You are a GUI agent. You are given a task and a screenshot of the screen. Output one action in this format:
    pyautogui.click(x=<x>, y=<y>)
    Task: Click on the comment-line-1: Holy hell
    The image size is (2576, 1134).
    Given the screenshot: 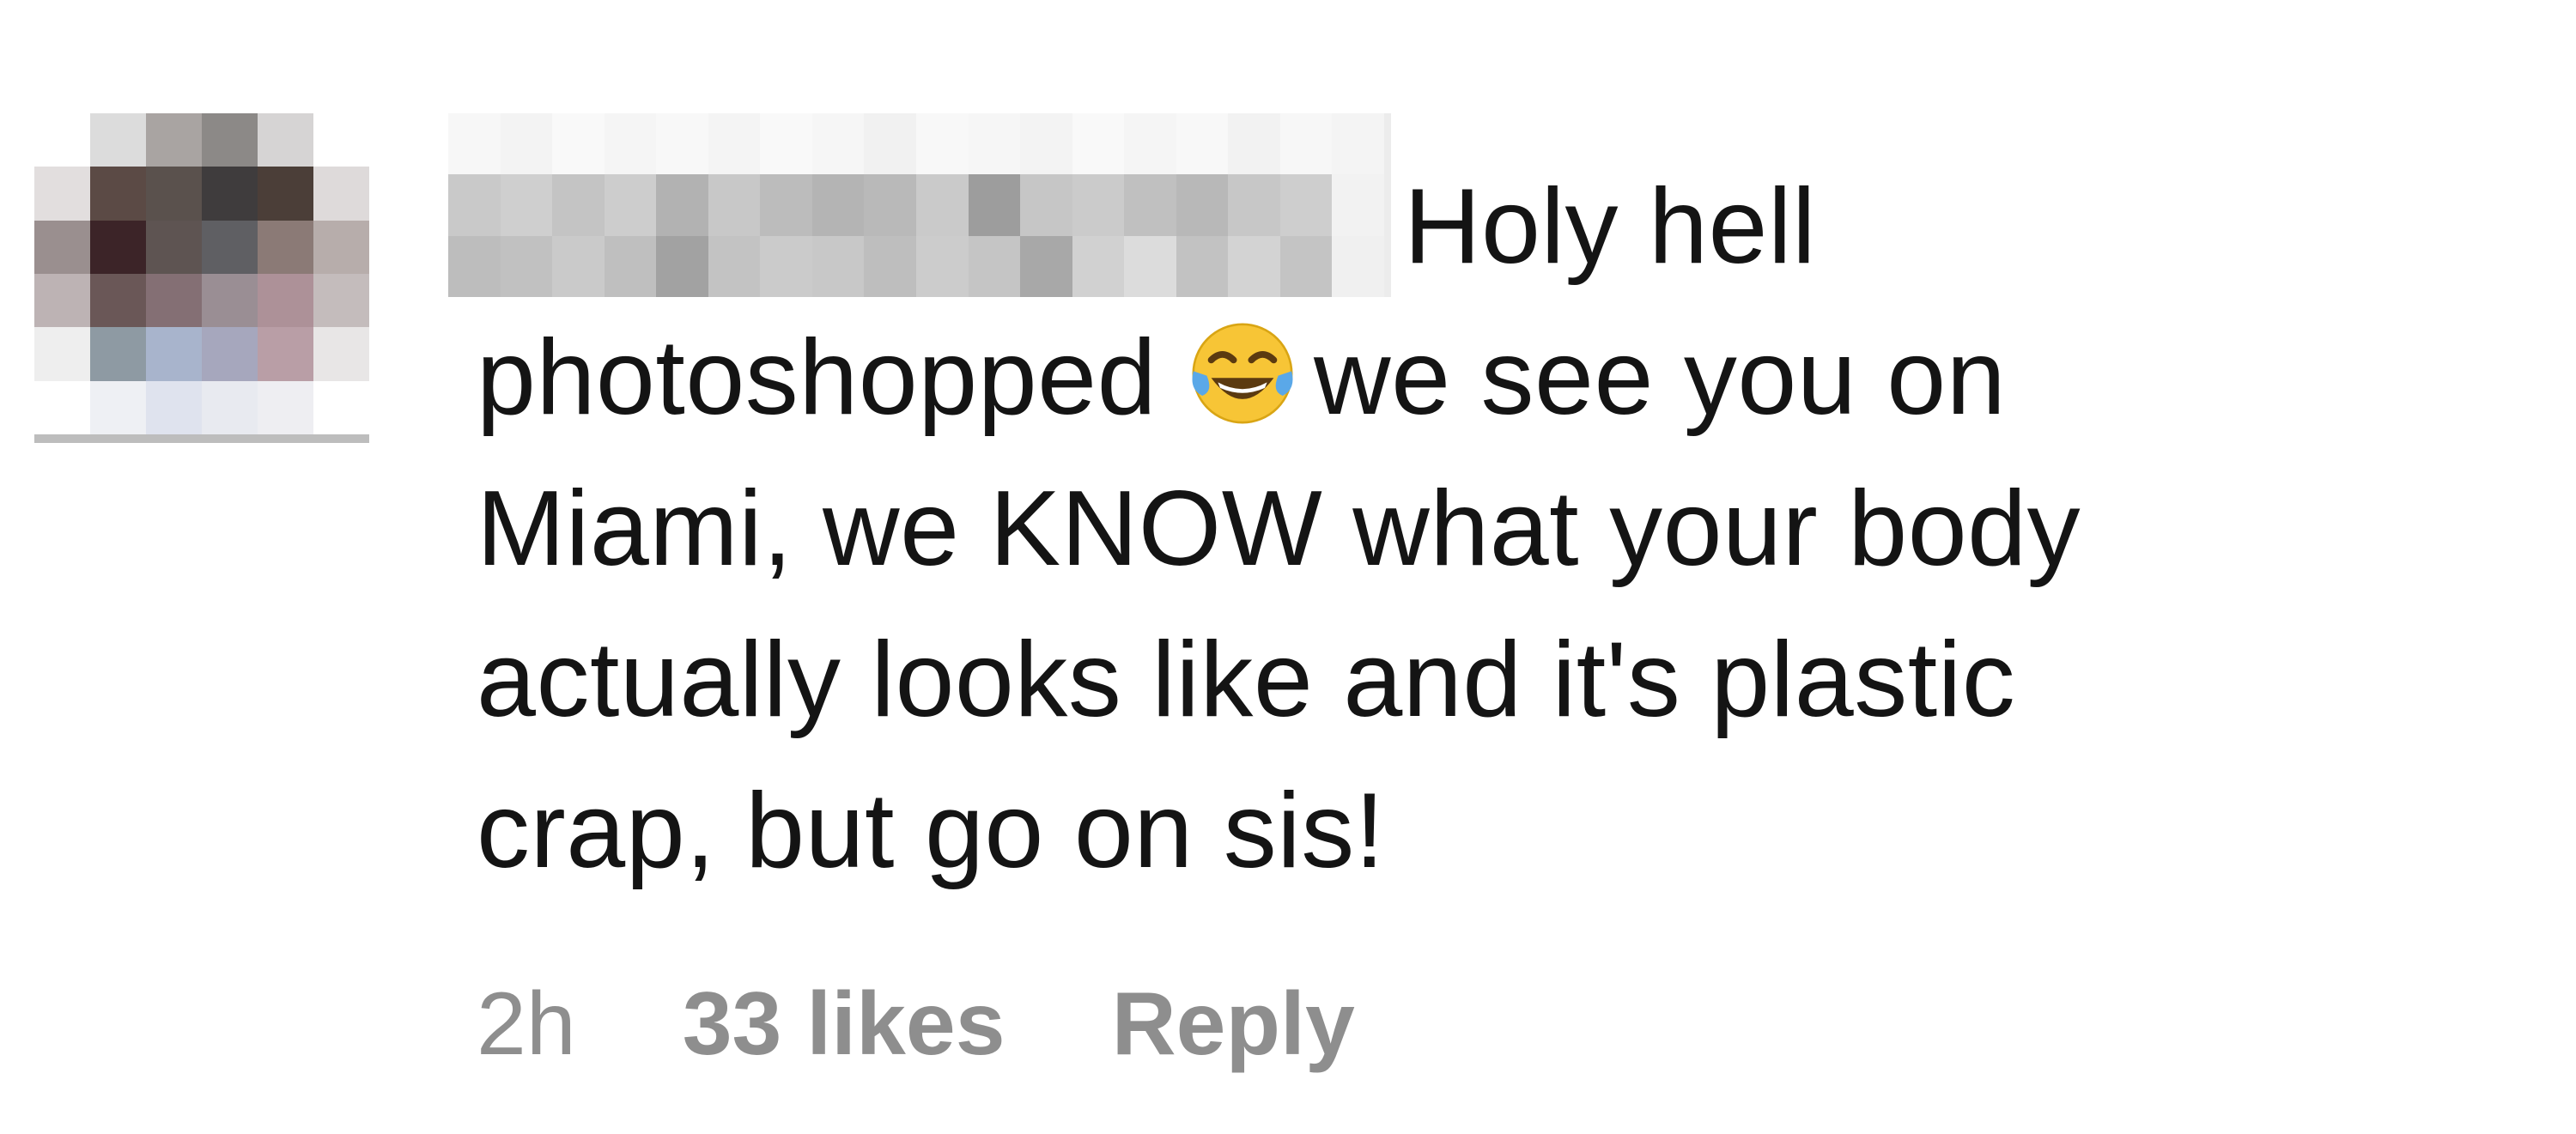 What is the action you would take?
    pyautogui.click(x=1610, y=226)
    